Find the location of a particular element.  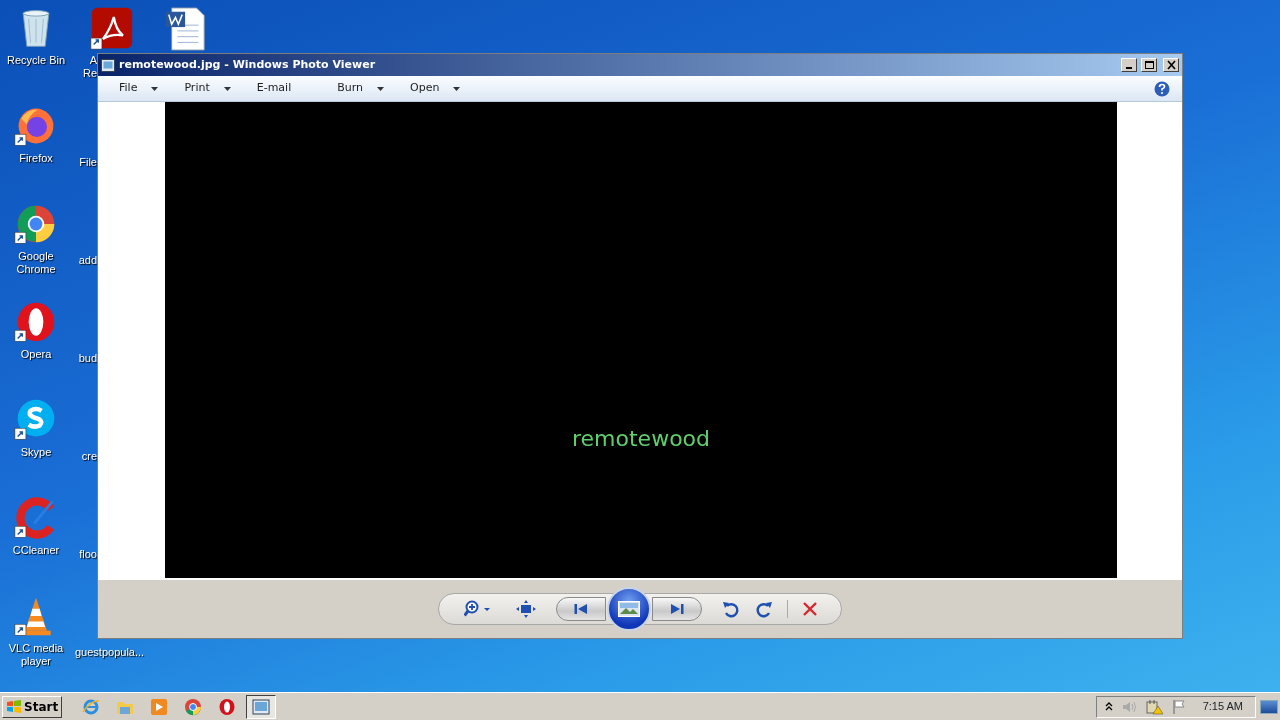

icon-label: Skype is located at coordinates (36, 452).